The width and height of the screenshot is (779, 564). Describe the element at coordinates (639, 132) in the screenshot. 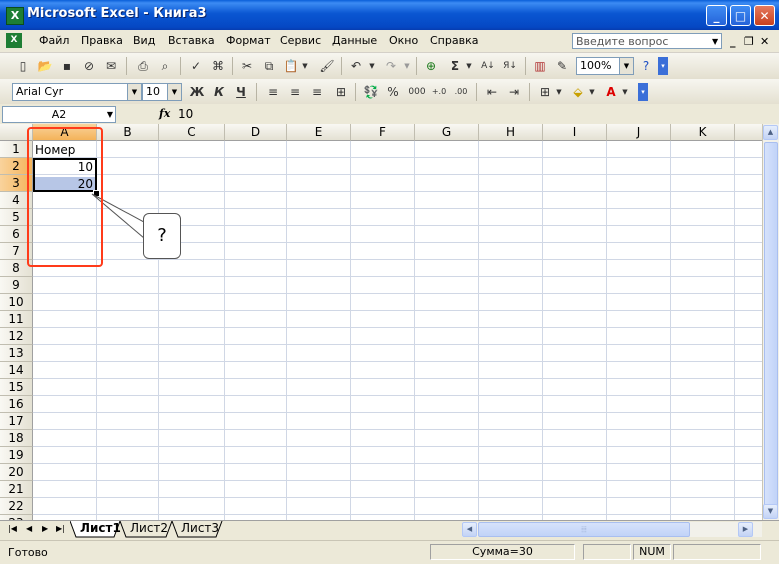

I see `column-header-j: J` at that location.